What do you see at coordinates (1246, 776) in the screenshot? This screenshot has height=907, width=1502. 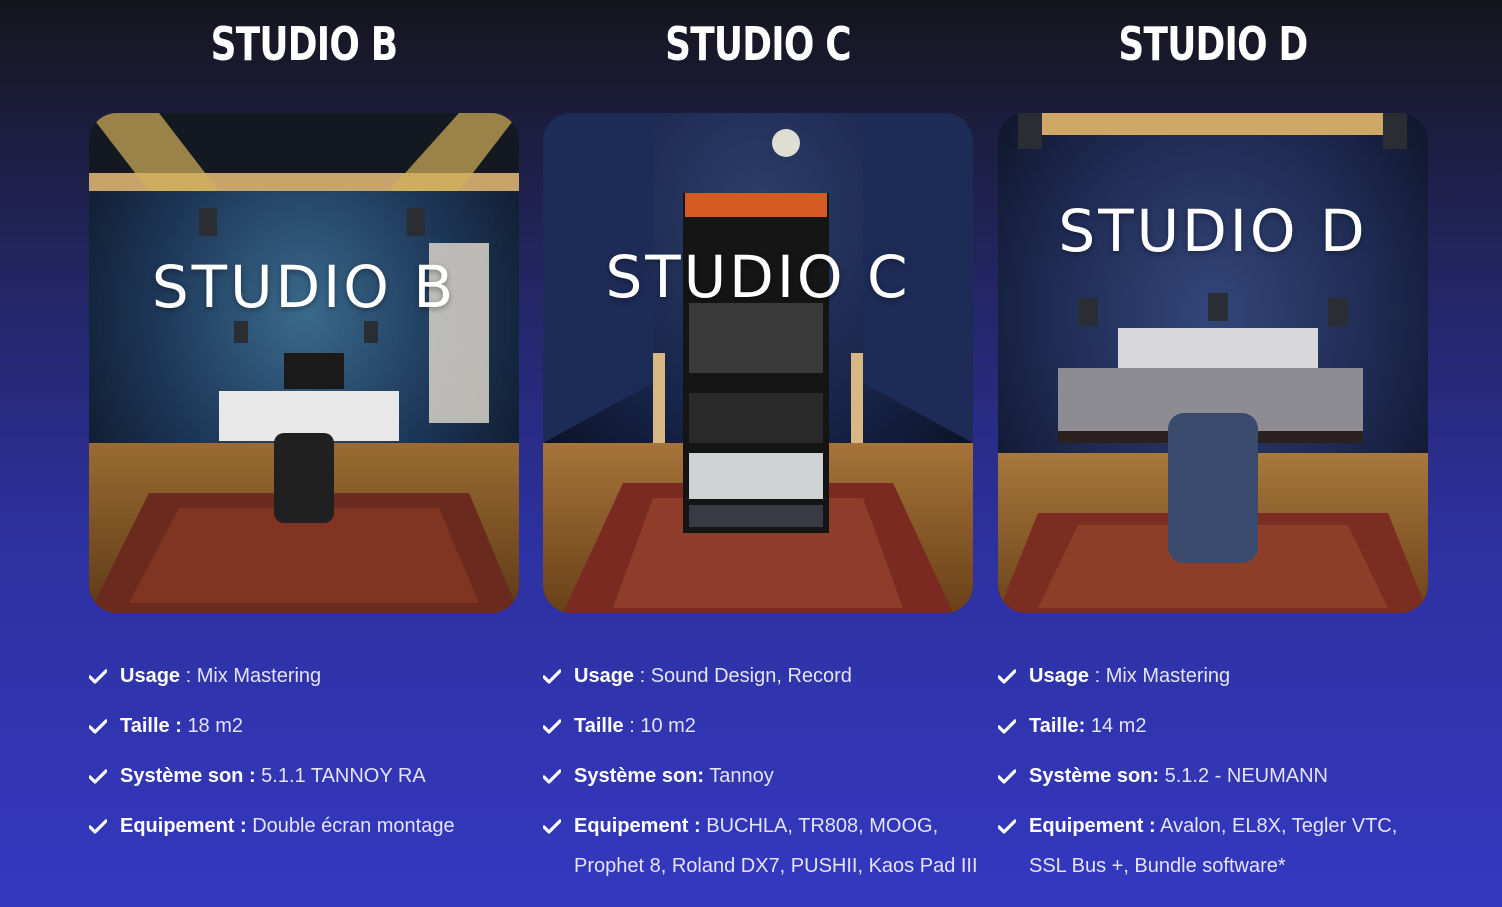 I see `feature-value: 5.1.2 - NEUMANN` at bounding box center [1246, 776].